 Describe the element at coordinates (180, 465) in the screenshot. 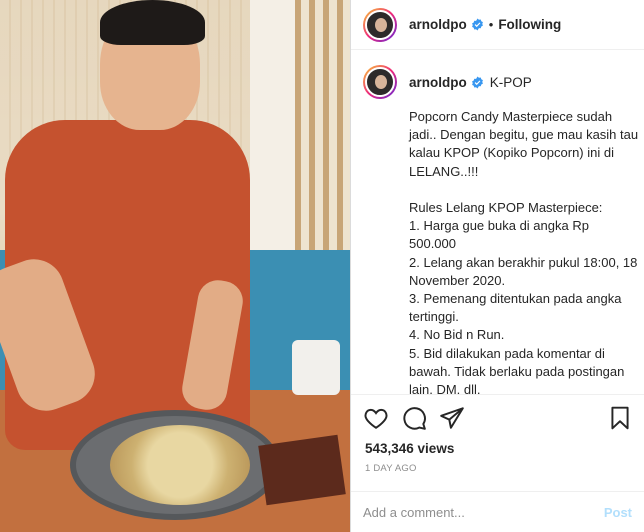

I see `popcorn-in-wok` at that location.